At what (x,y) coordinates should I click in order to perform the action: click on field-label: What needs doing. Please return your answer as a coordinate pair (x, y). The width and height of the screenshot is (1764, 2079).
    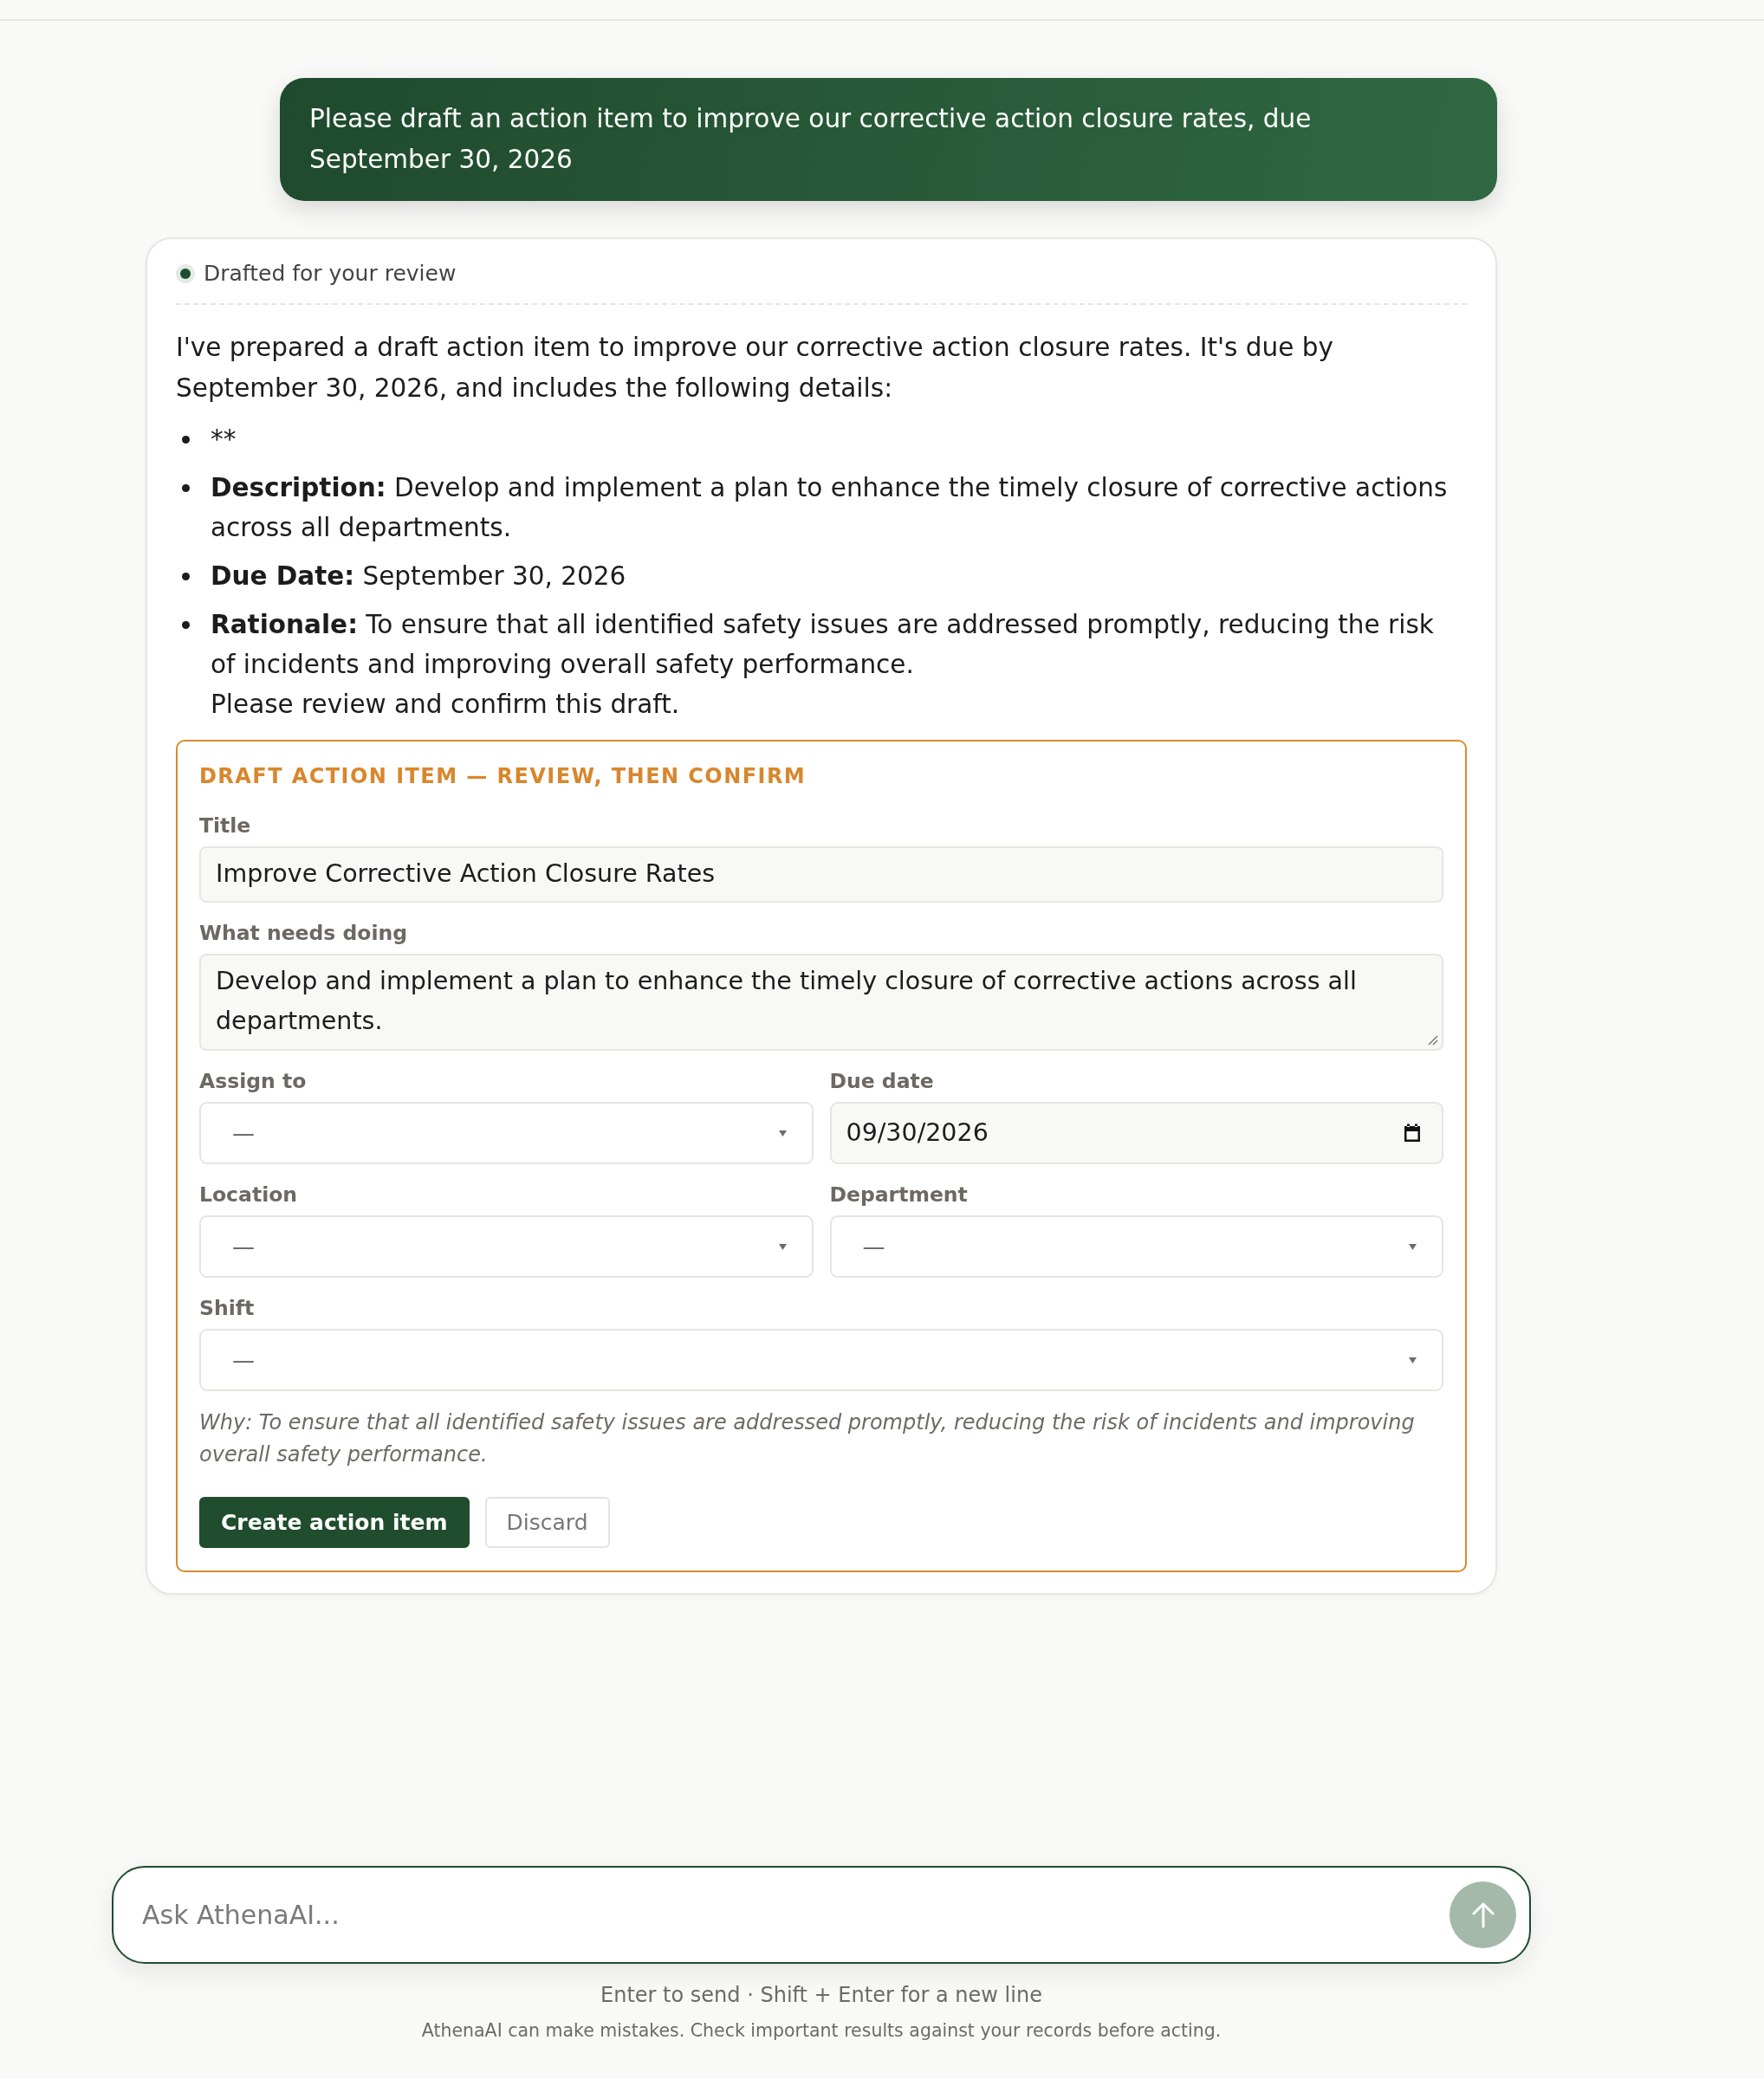
    Looking at the image, I should click on (304, 933).